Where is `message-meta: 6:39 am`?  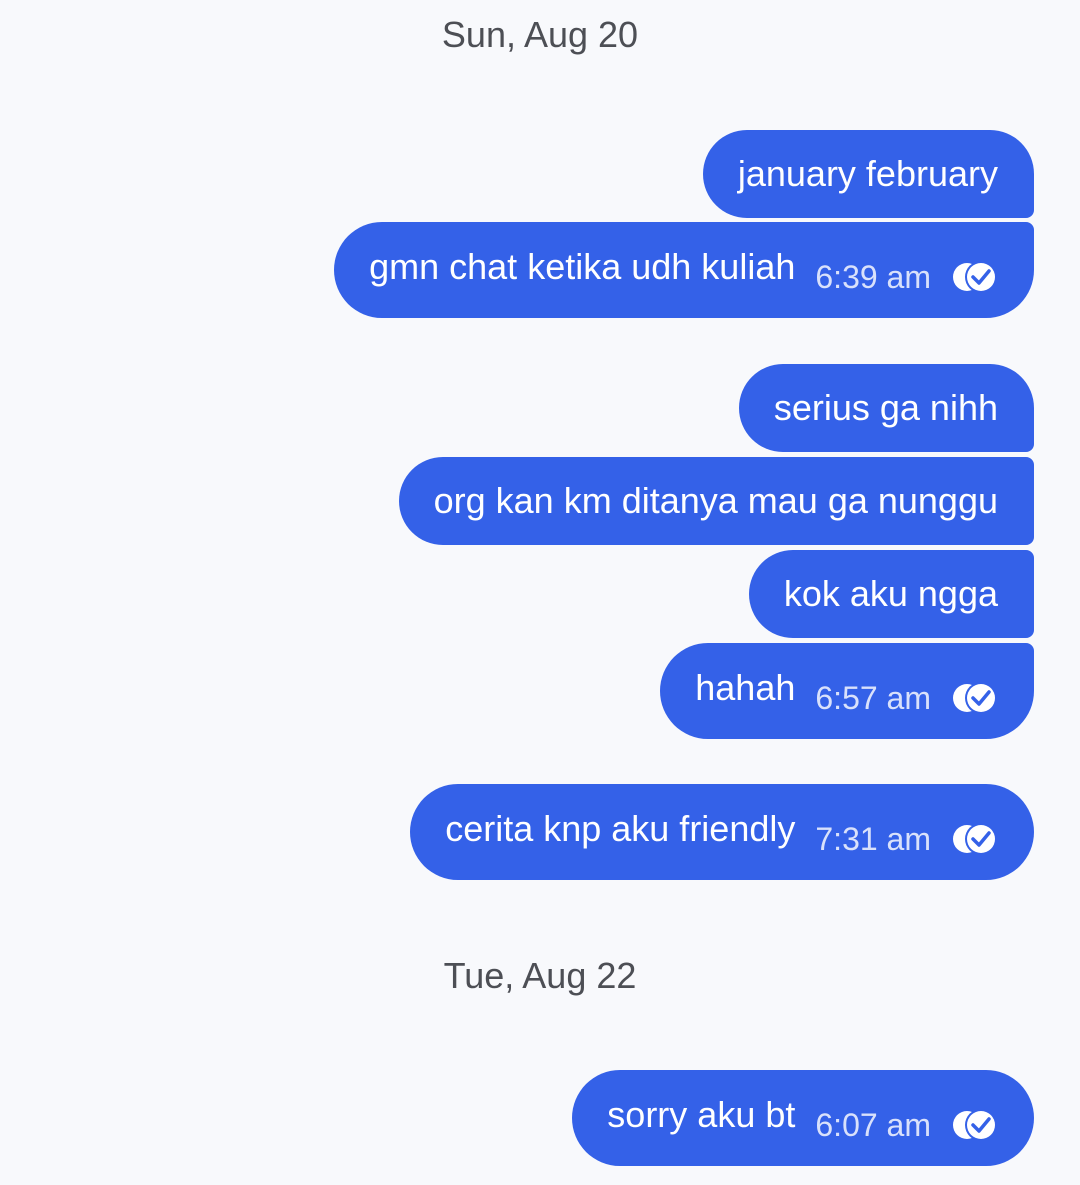 message-meta: 6:39 am is located at coordinates (908, 277).